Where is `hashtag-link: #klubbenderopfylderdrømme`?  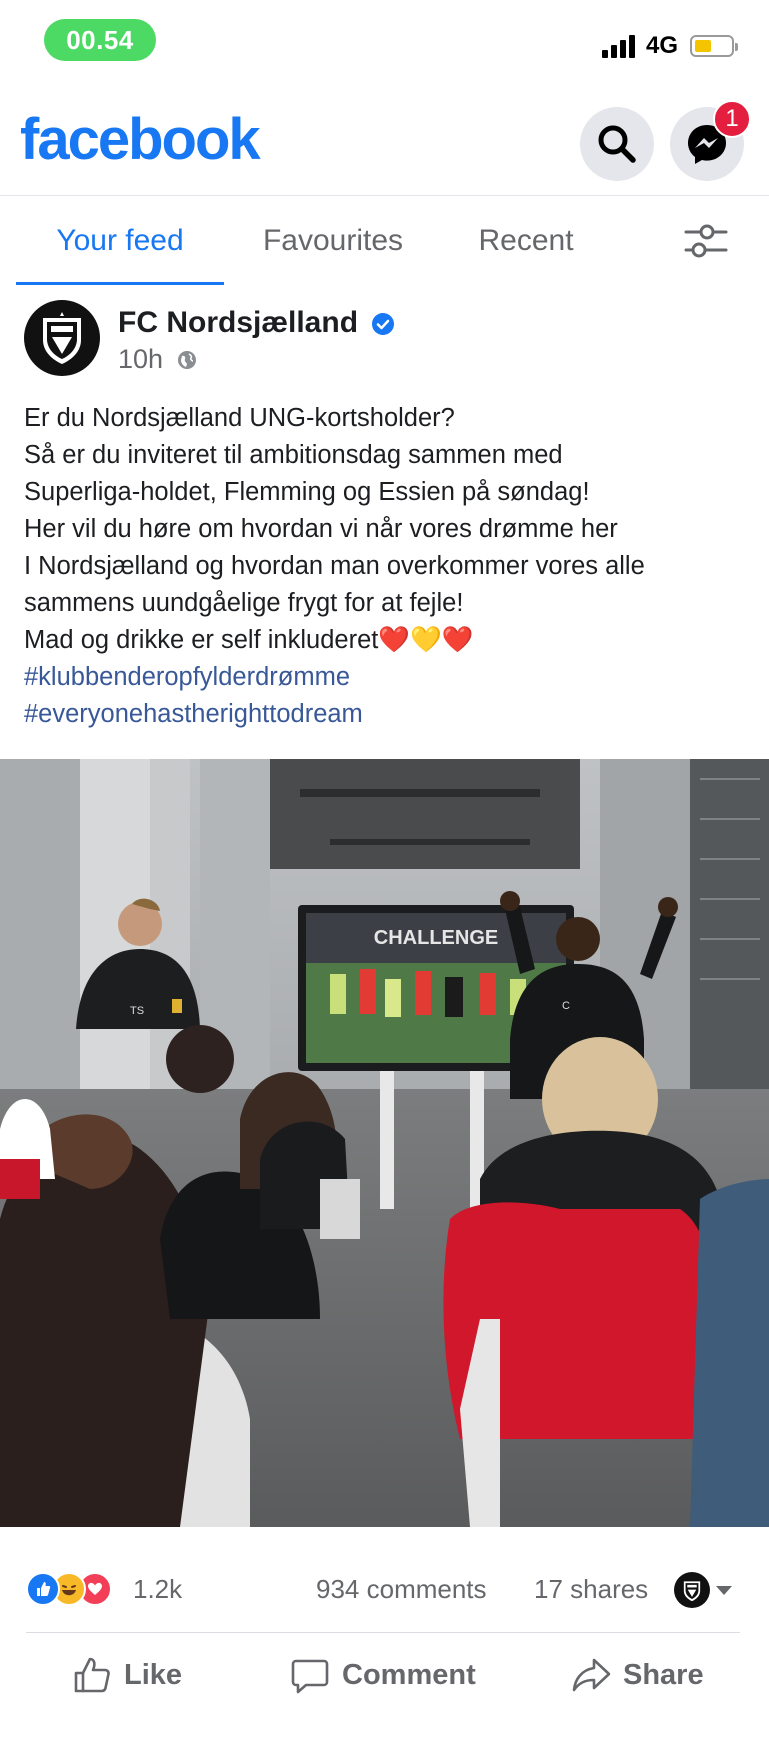 hashtag-link: #klubbenderopfylderdrømme is located at coordinates (385, 677).